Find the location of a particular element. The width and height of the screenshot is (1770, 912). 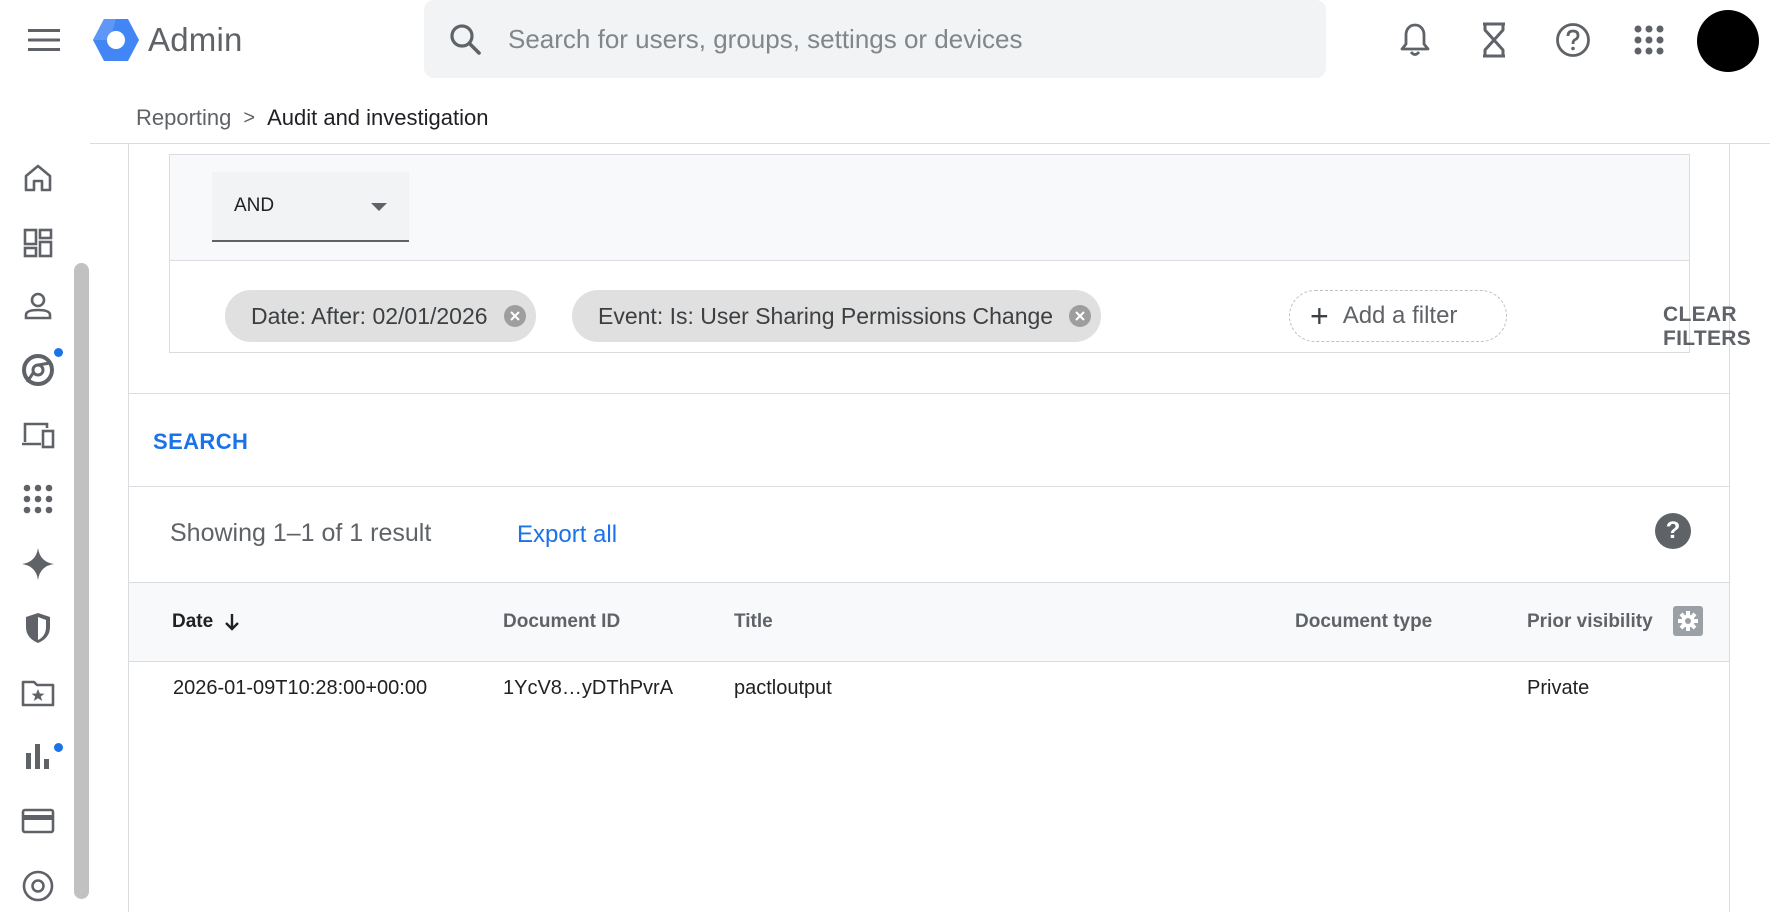

rail-billing is located at coordinates (38, 821).